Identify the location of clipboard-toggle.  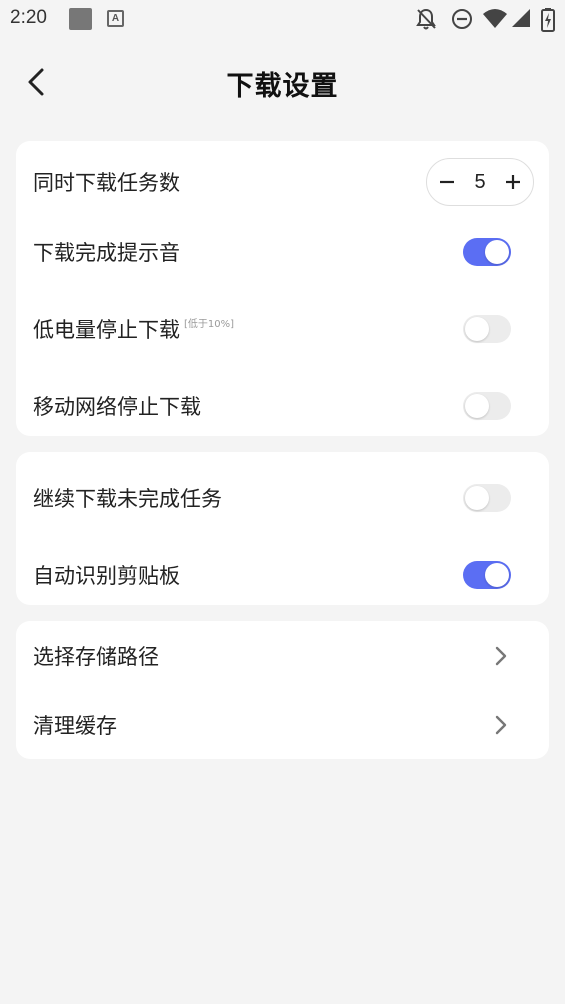
(487, 575).